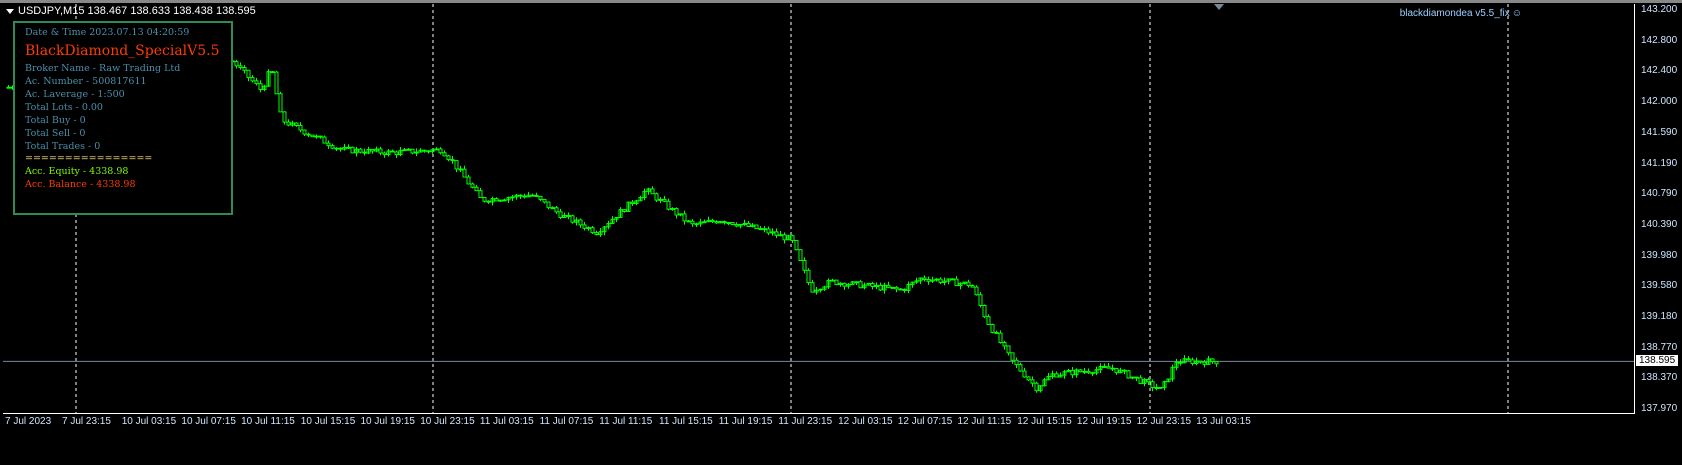  I want to click on leverage-text: Ac. Laverage - 1:500, so click(75, 94).